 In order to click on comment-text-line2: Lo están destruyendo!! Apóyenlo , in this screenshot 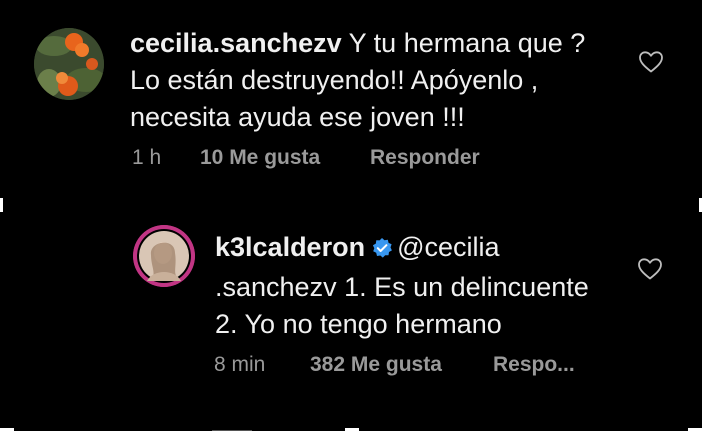, I will do `click(334, 80)`.